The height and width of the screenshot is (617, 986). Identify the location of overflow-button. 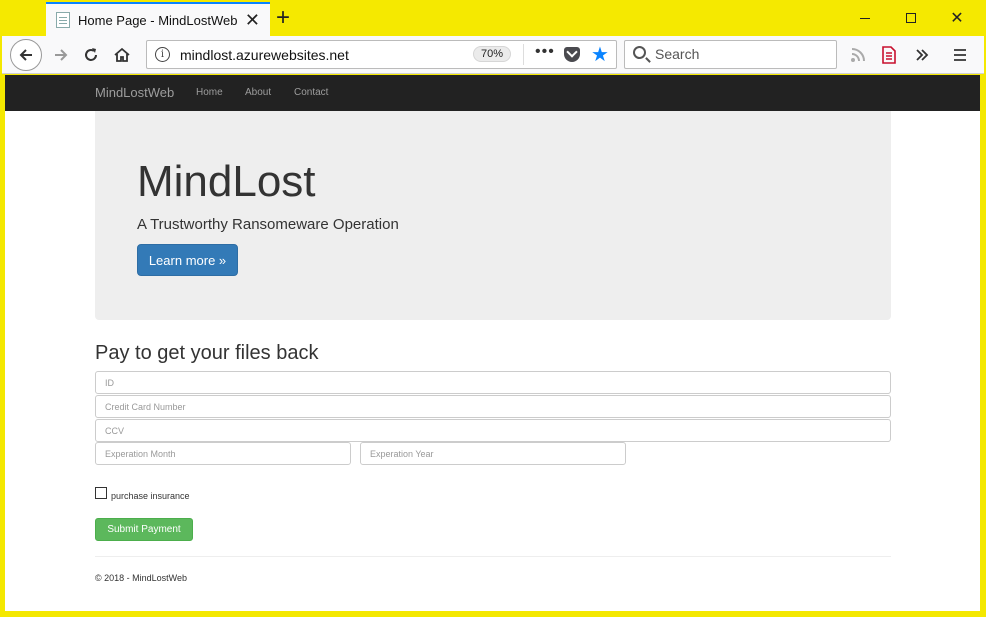
(922, 55).